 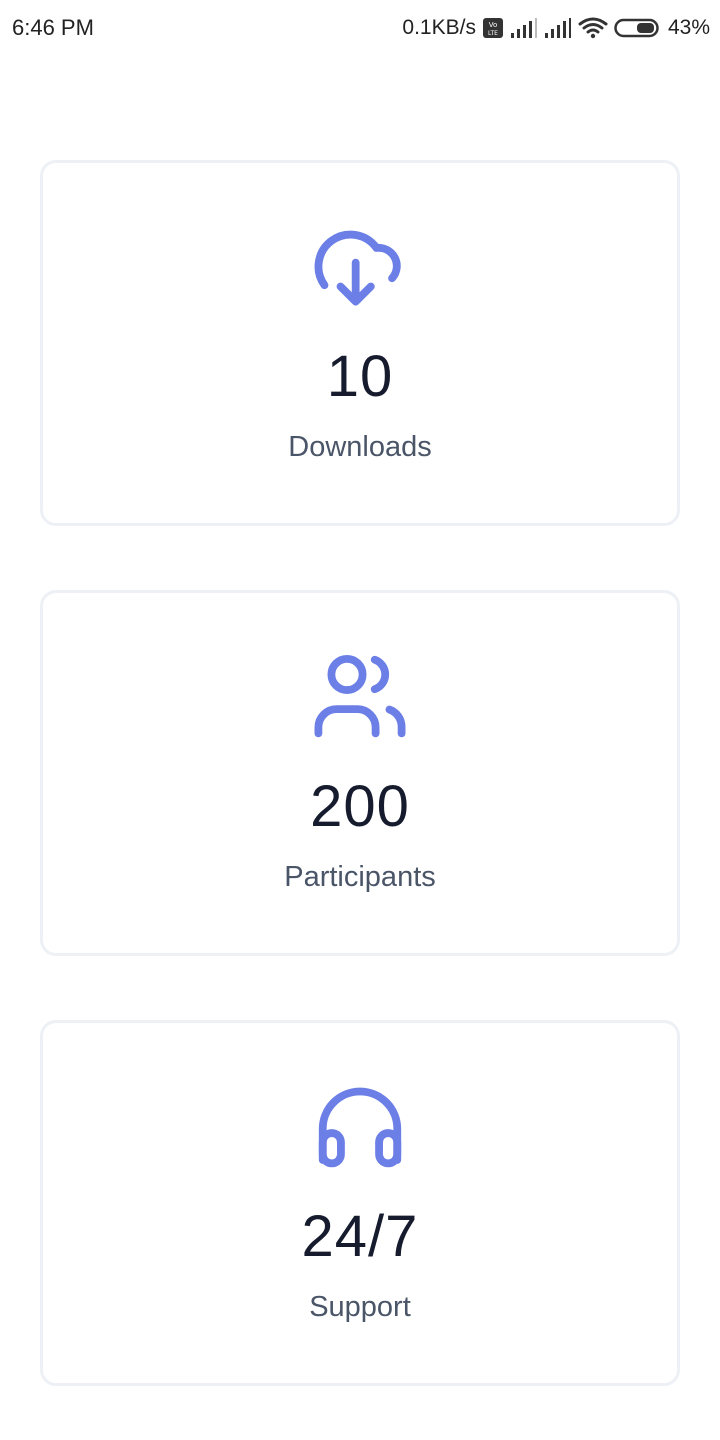 I want to click on downloads-value: 10, so click(x=360, y=376).